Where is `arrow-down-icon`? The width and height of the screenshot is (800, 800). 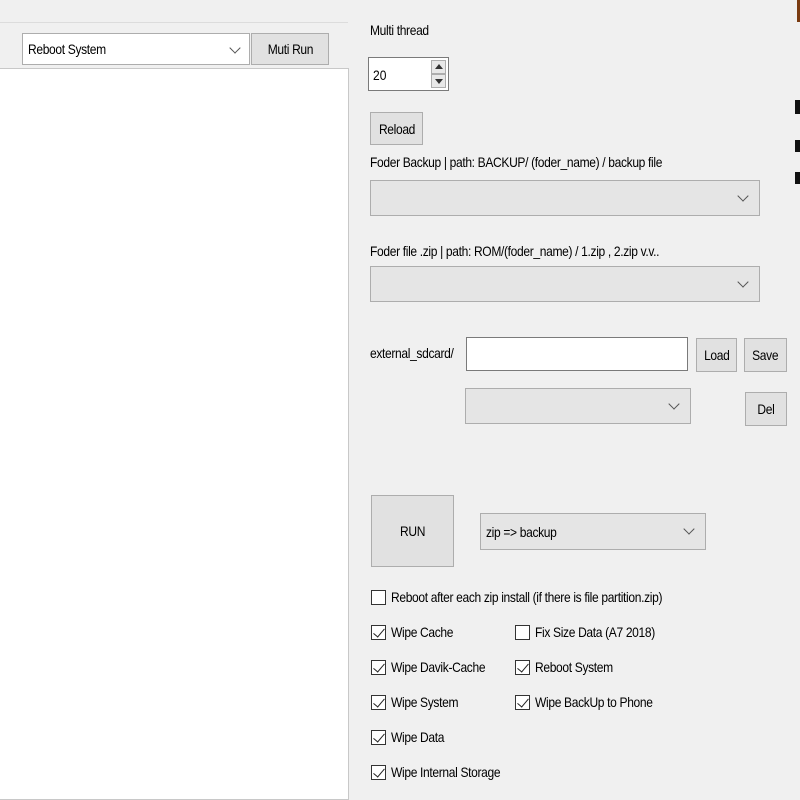 arrow-down-icon is located at coordinates (439, 81).